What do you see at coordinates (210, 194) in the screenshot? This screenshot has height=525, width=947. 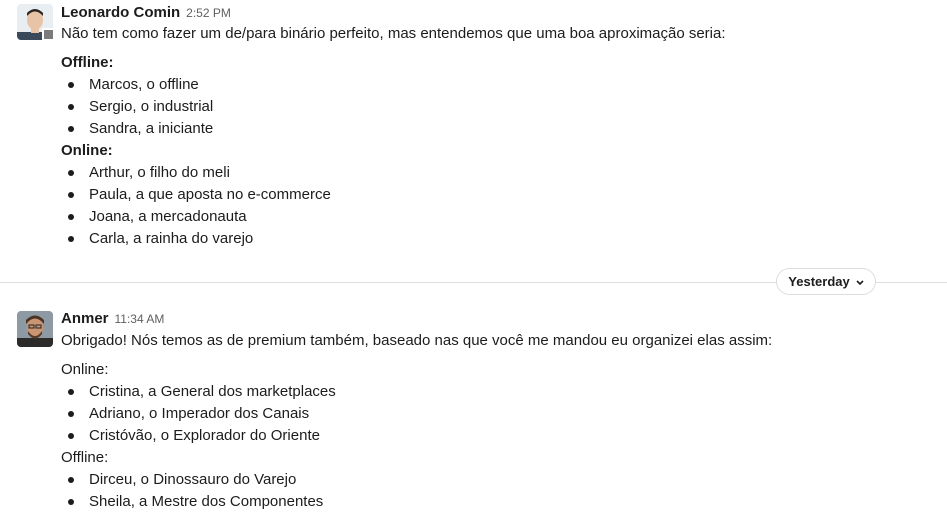 I see `list-item-text: Paula, a que aposta no e-commerce` at bounding box center [210, 194].